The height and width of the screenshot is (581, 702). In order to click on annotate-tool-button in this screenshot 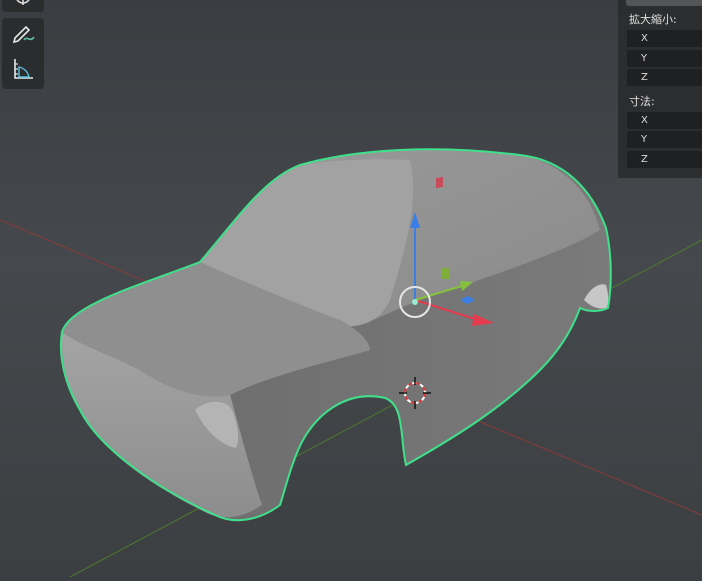, I will do `click(23, 35)`.